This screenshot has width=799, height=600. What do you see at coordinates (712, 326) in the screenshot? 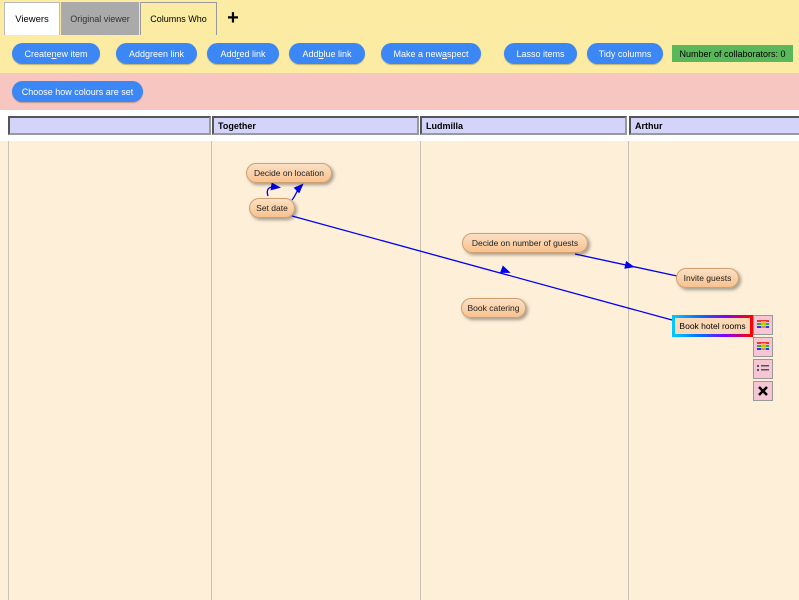
I see `item-book-hotel-rooms: Book hotel rooms` at bounding box center [712, 326].